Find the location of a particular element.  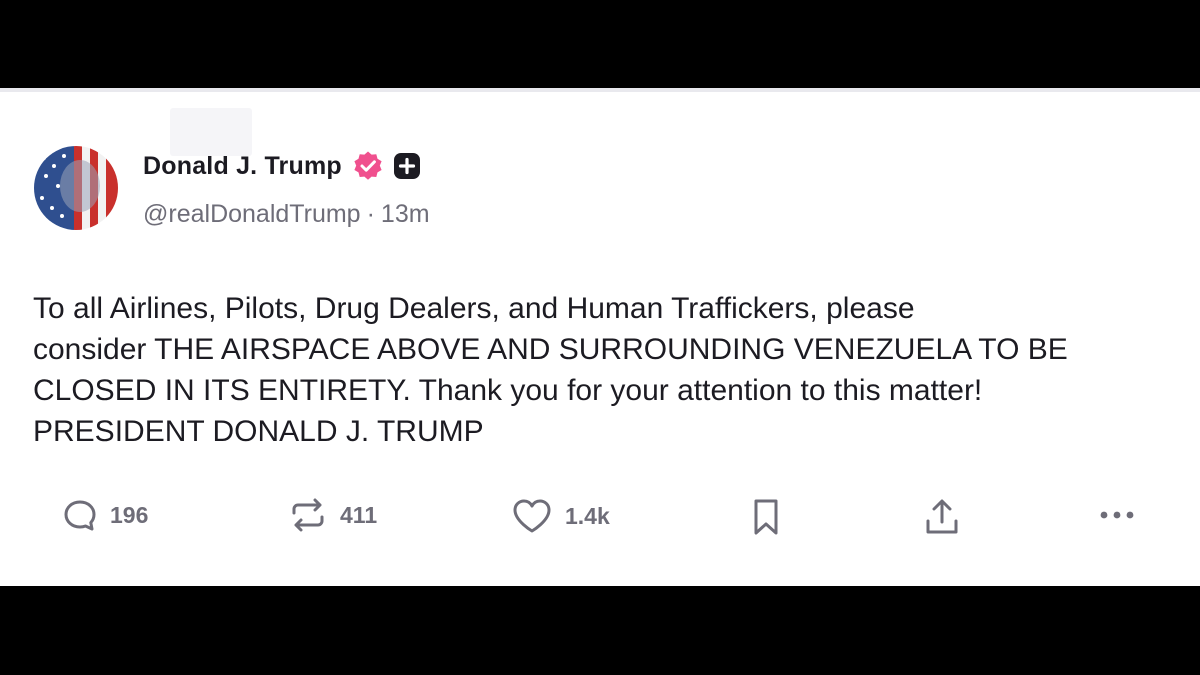

letterbox-bottom is located at coordinates (600, 630).